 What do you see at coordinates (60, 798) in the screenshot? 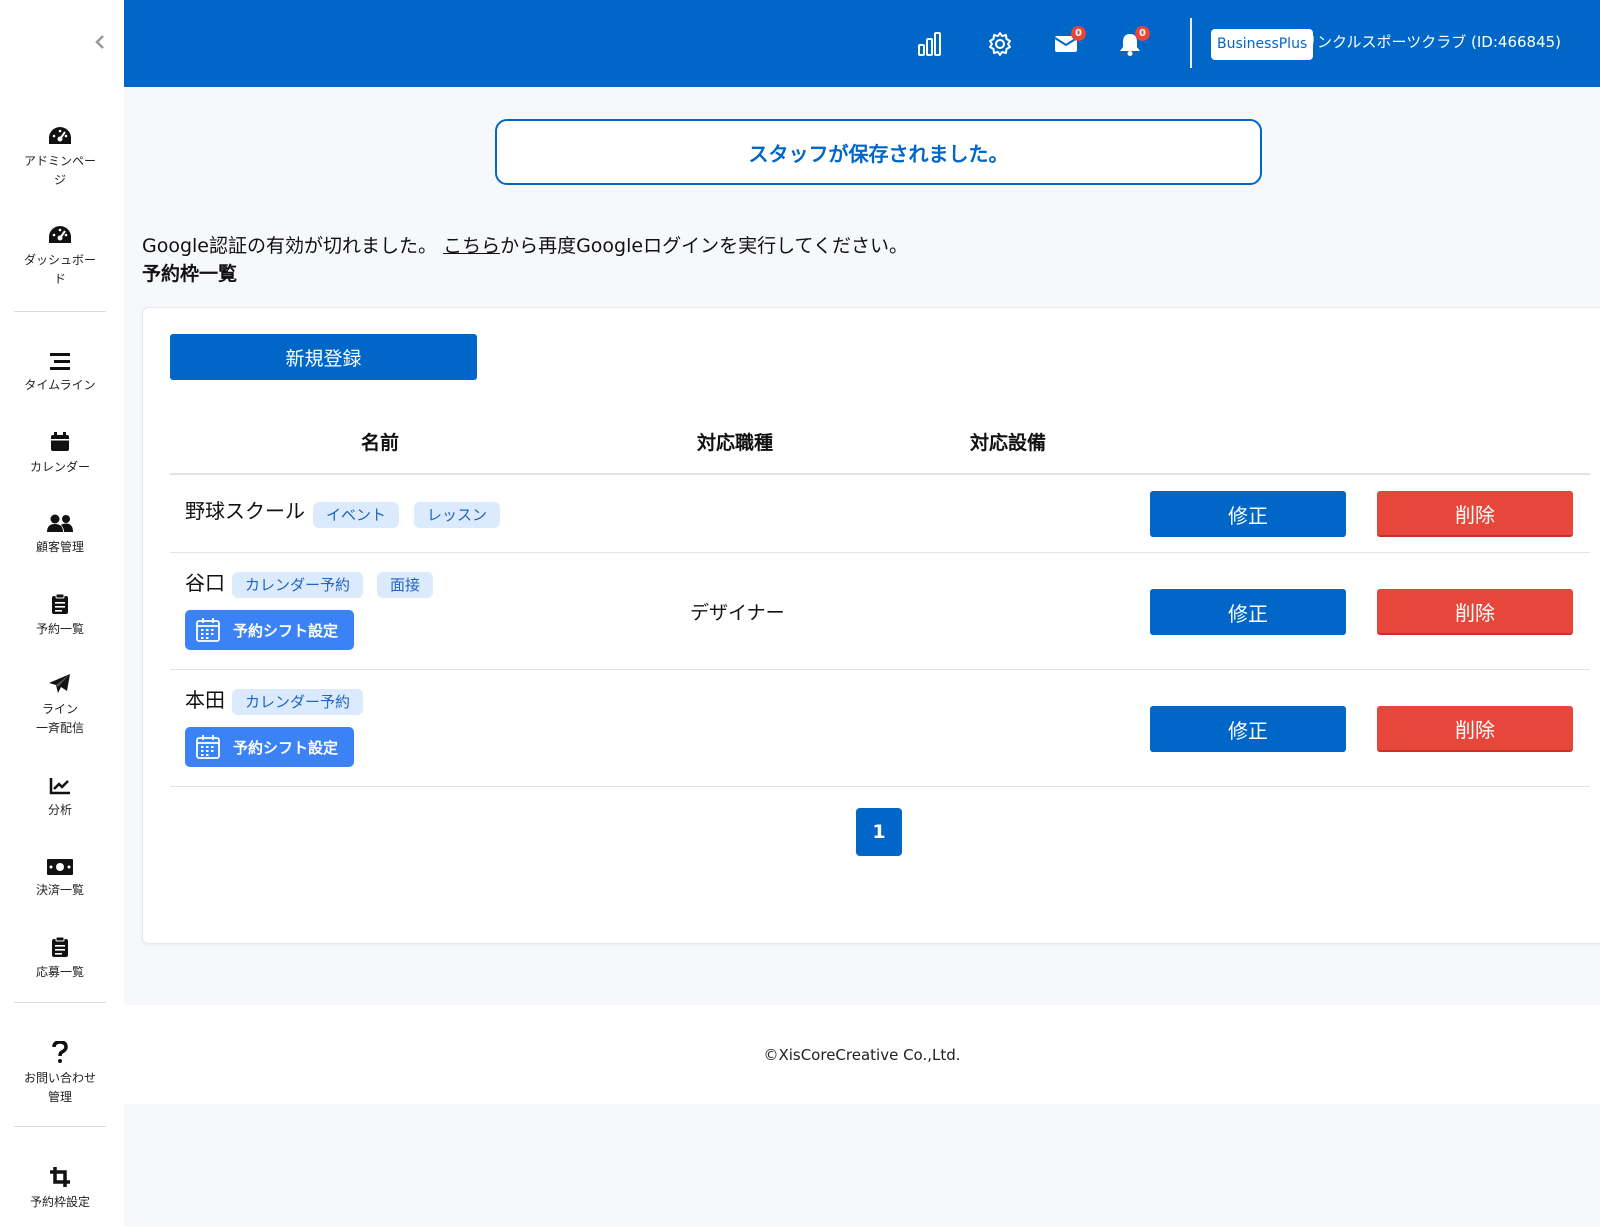
I see `sidebar-item-analytics: 分析` at bounding box center [60, 798].